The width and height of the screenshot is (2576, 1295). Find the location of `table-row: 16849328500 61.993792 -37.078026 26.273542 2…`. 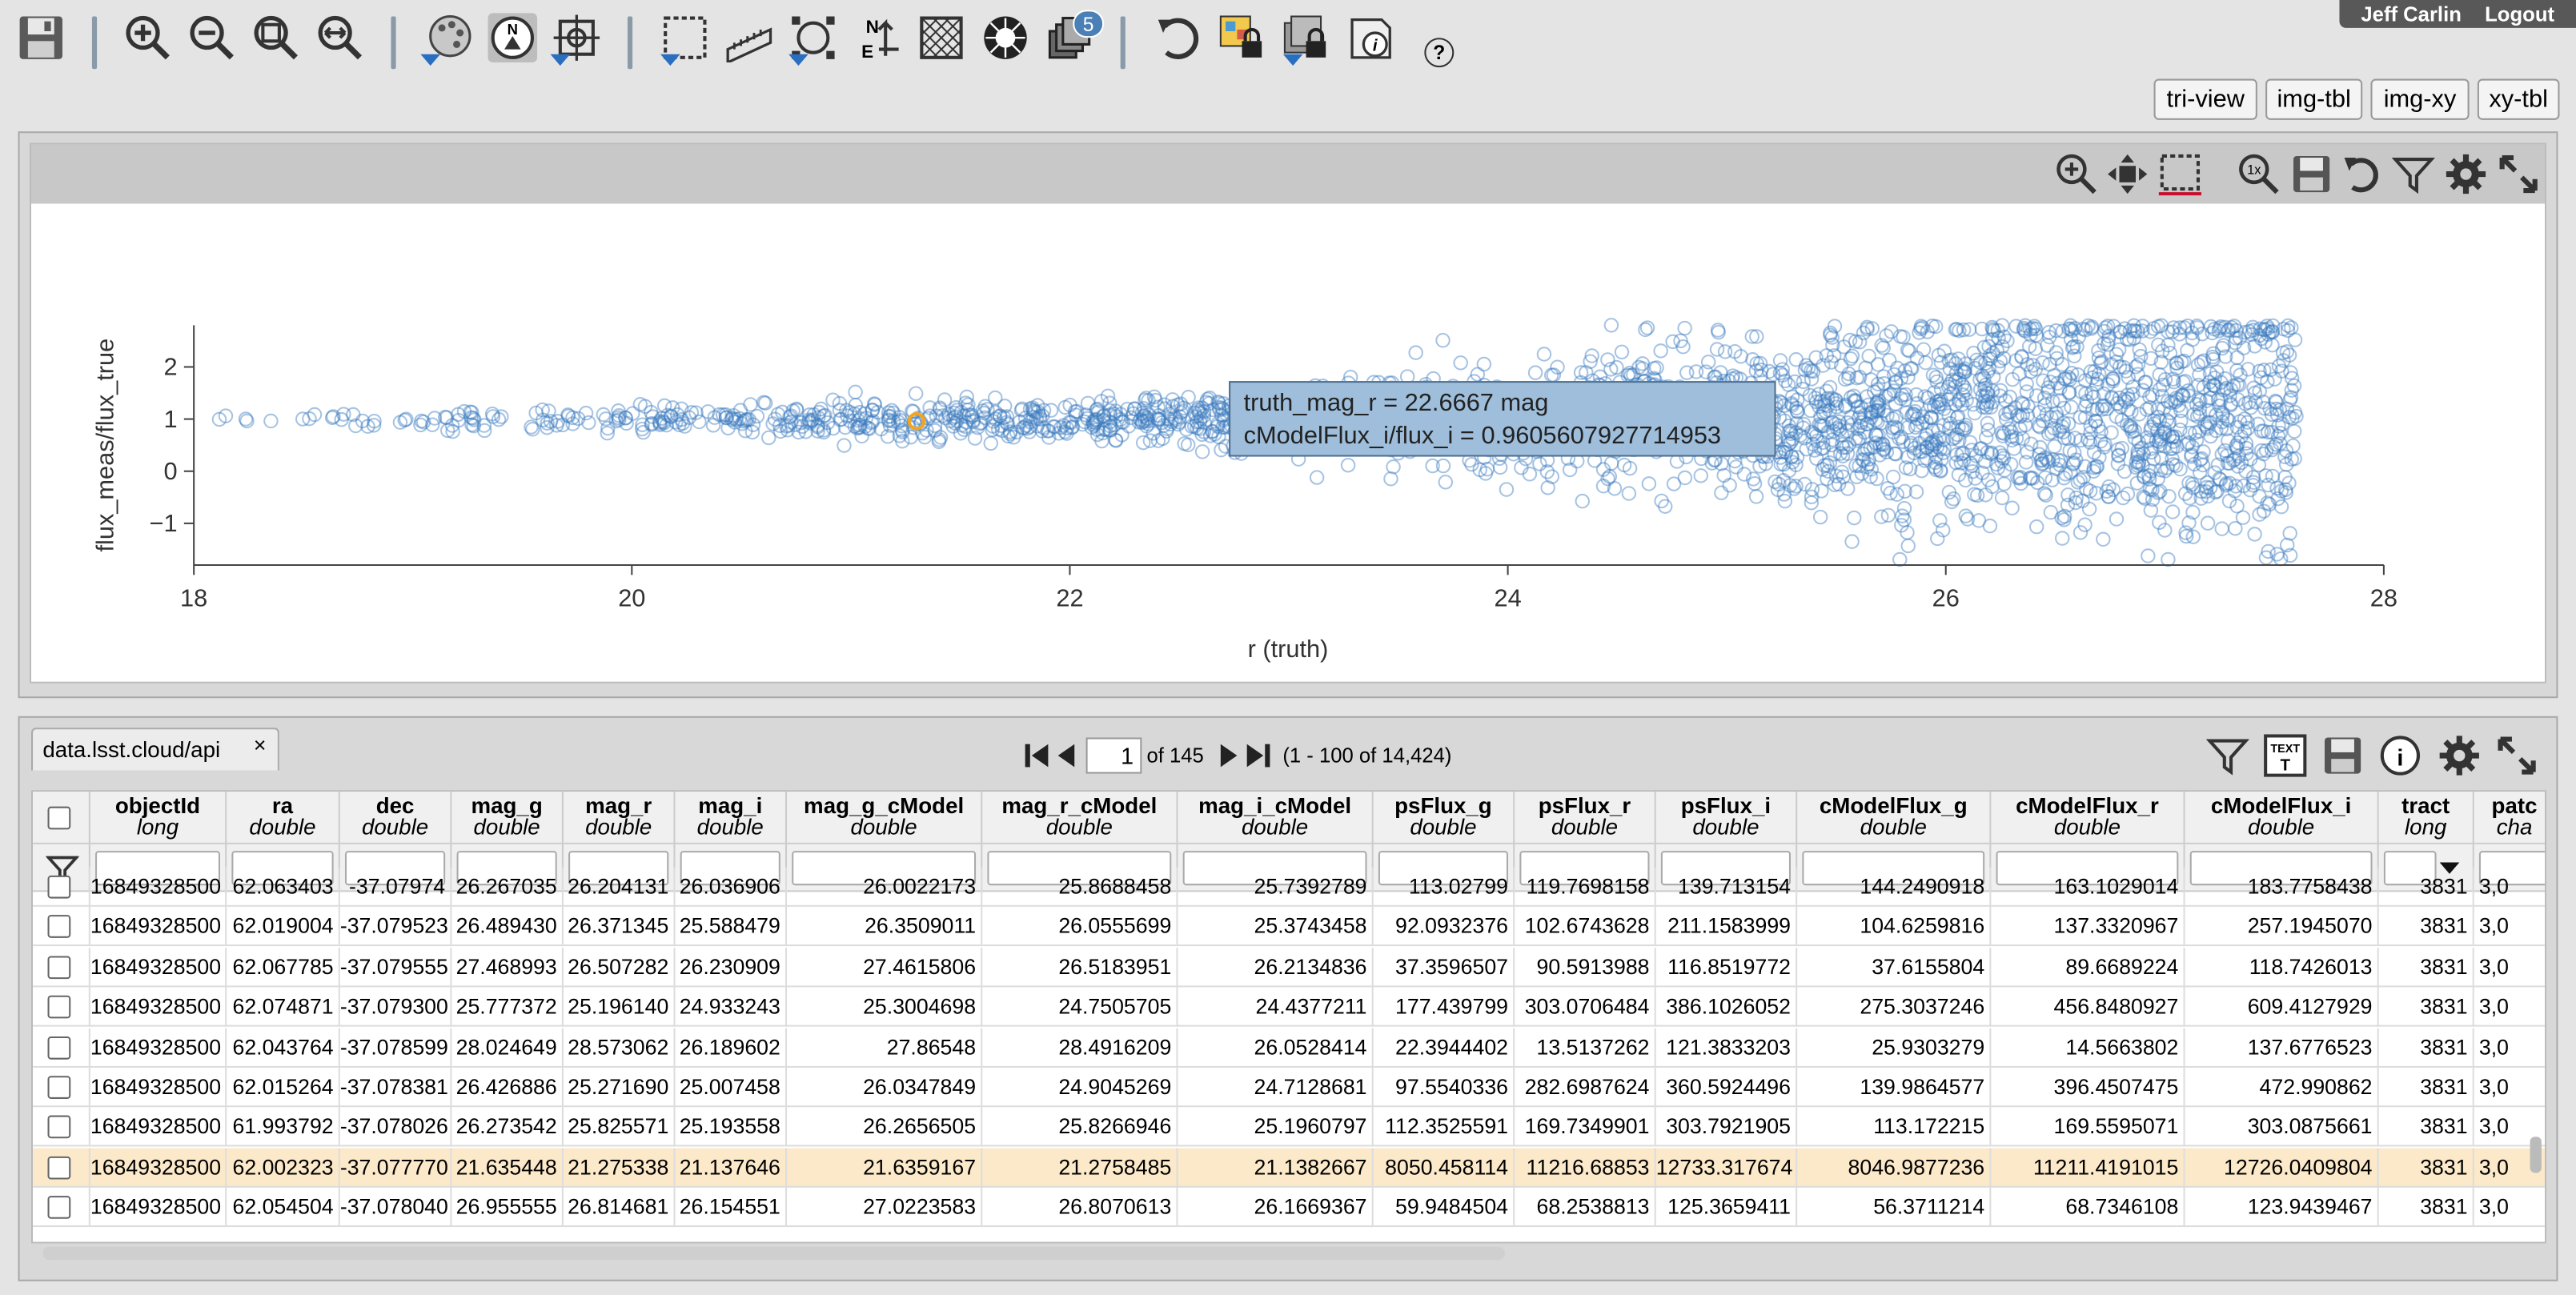

table-row: 16849328500 61.993792 -37.078026 26.273542 2… is located at coordinates (1289, 1128).